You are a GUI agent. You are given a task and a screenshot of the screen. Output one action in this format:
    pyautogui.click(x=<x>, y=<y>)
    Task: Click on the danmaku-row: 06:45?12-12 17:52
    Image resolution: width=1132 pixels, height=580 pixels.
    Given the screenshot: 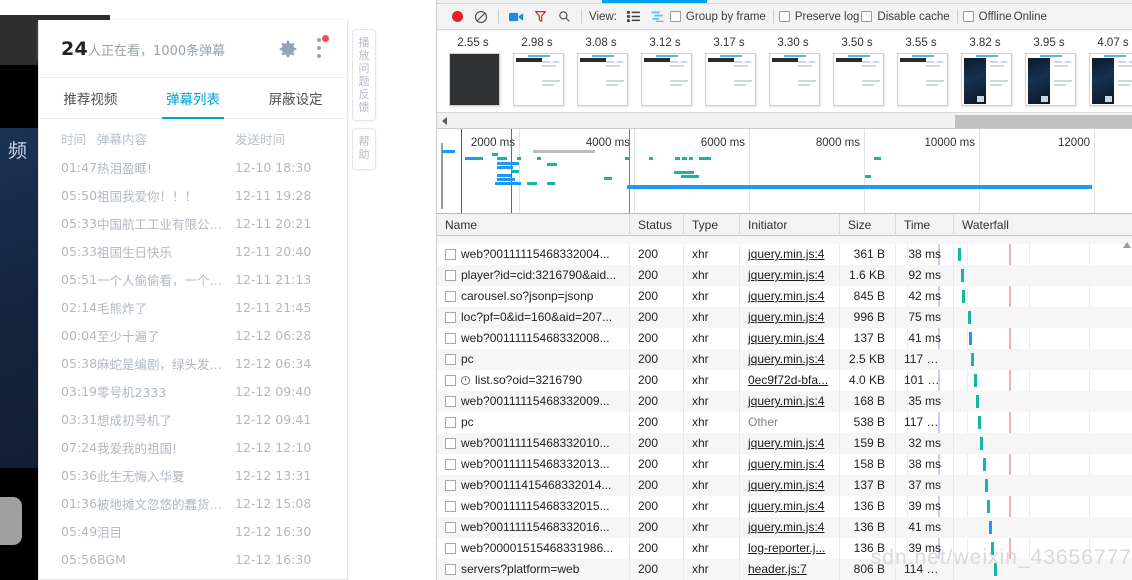 What is the action you would take?
    pyautogui.click(x=193, y=576)
    